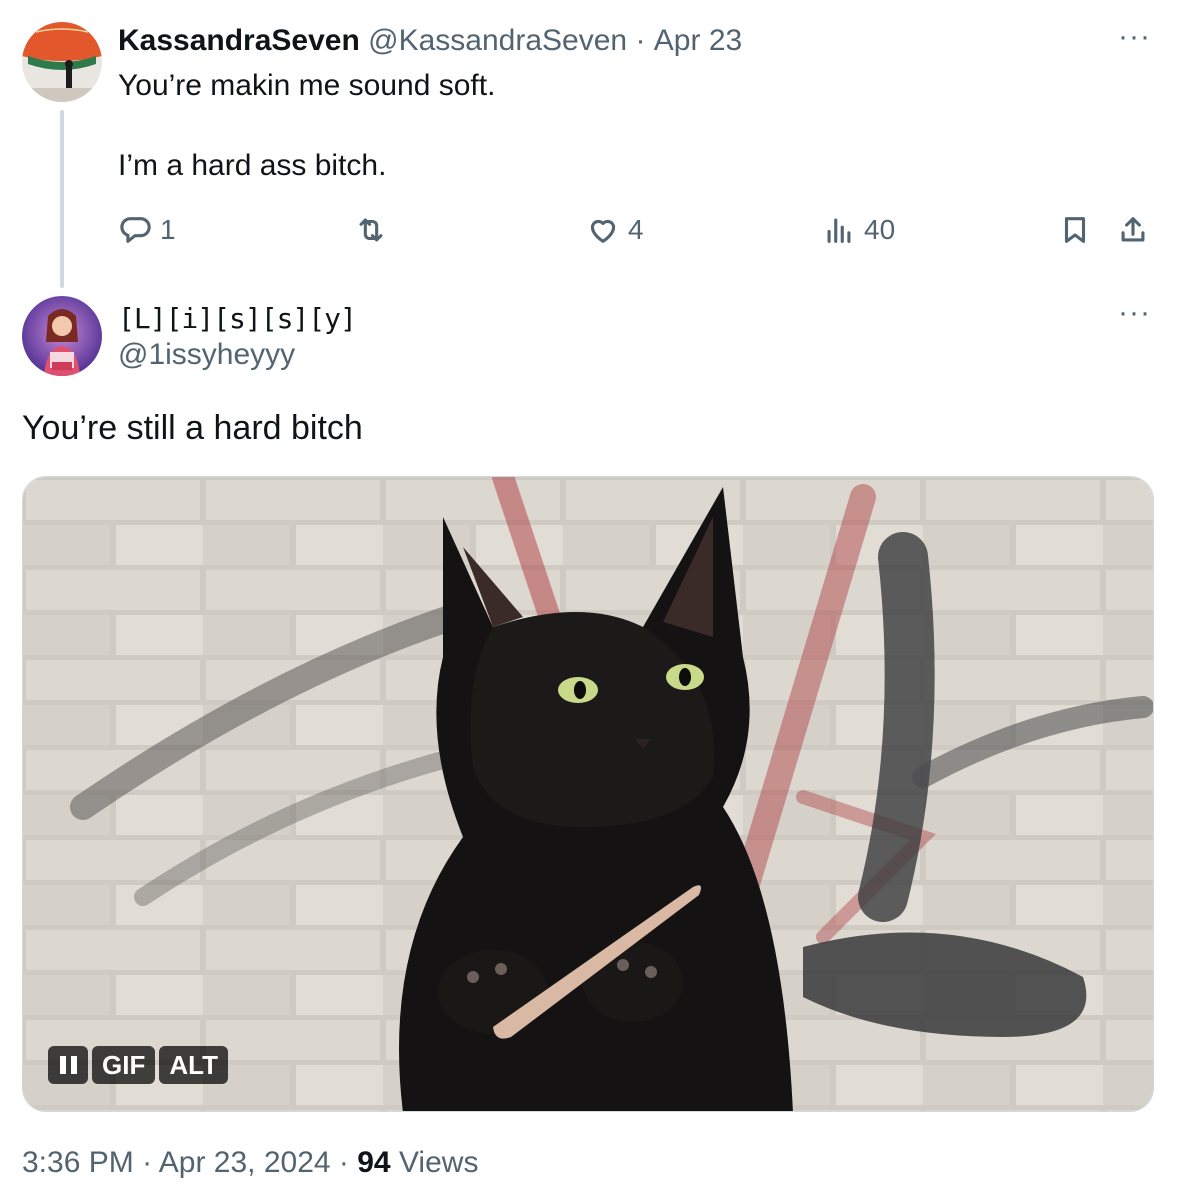 The width and height of the screenshot is (1192, 1188). What do you see at coordinates (62, 62) in the screenshot?
I see `avatar-kassandraseven` at bounding box center [62, 62].